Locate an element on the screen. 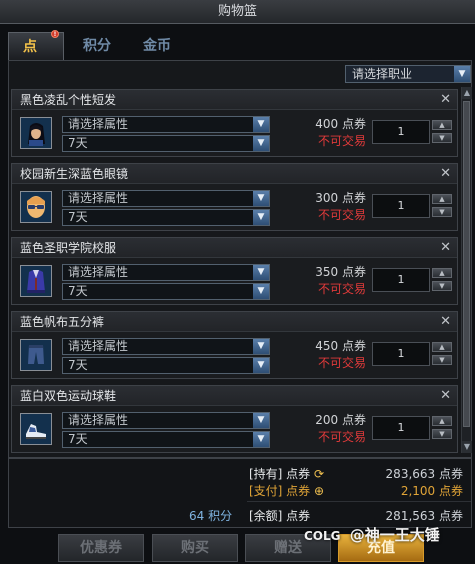 The image size is (475, 564). job-select-value: 请选择职业 is located at coordinates (382, 74).